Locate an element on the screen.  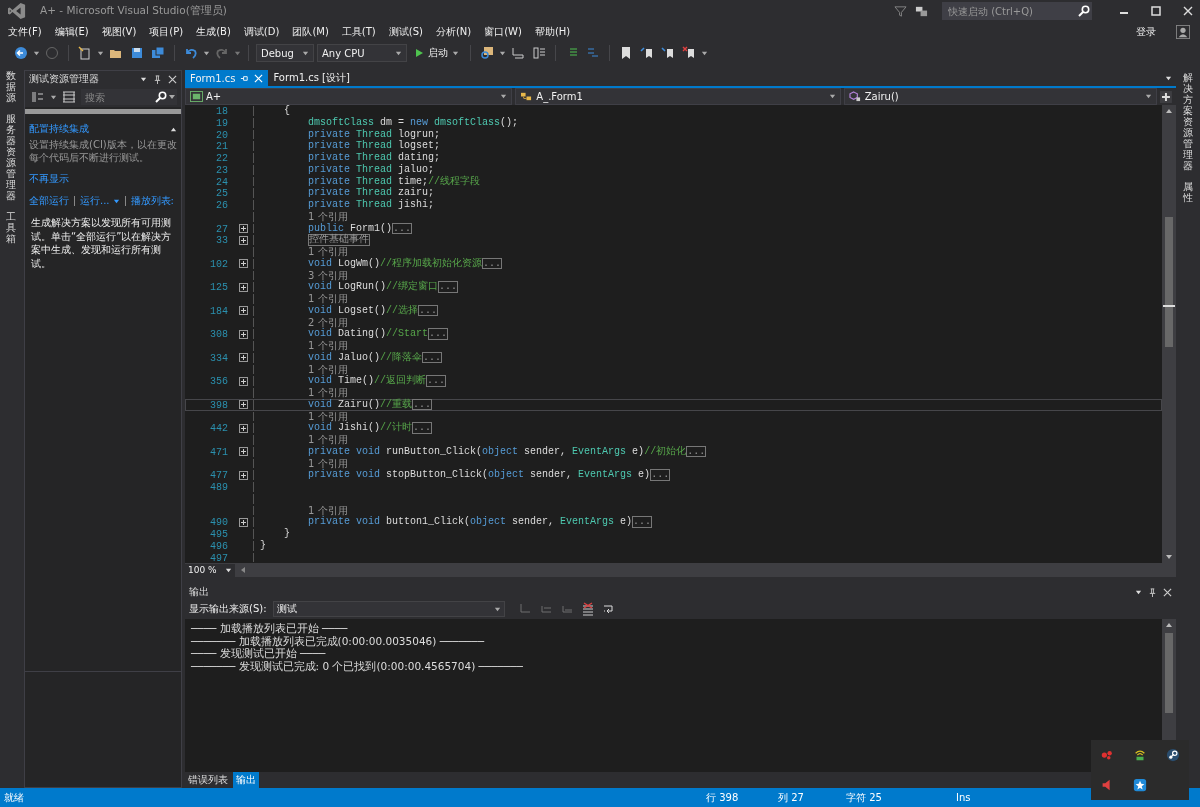
member-dropdown: Zairu() is located at coordinates (1000, 96).